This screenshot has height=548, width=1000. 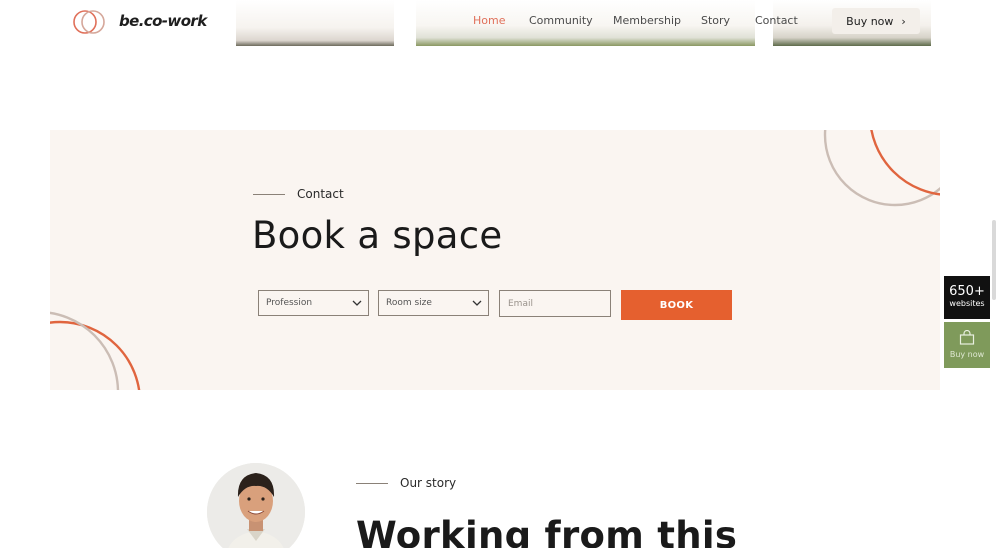 I want to click on person-portrait-icon, so click(x=256, y=505).